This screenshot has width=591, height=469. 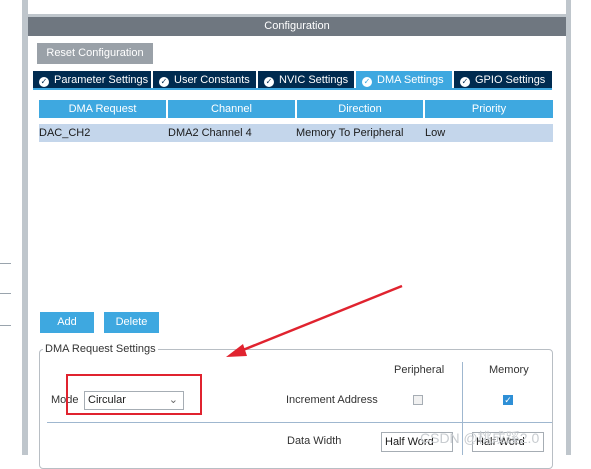 What do you see at coordinates (100, 349) in the screenshot?
I see `dma-request-settings-legend: DMA Request Settings` at bounding box center [100, 349].